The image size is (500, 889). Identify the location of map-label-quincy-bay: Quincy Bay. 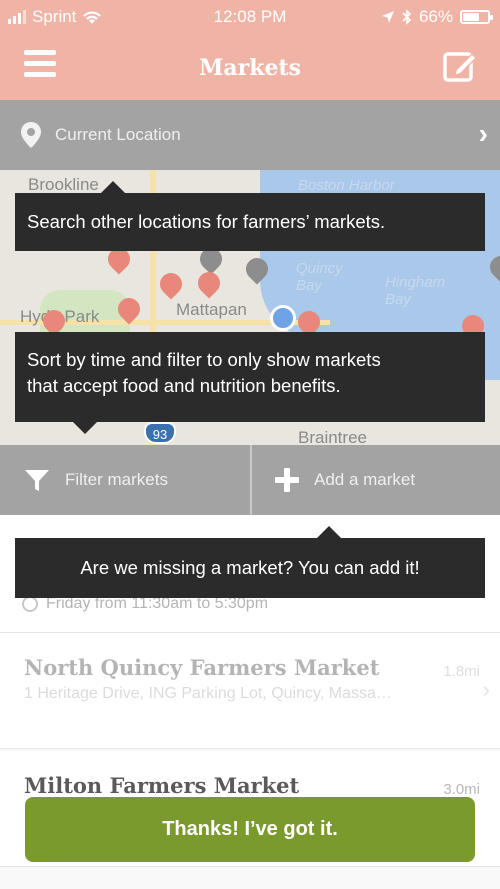
(319, 277).